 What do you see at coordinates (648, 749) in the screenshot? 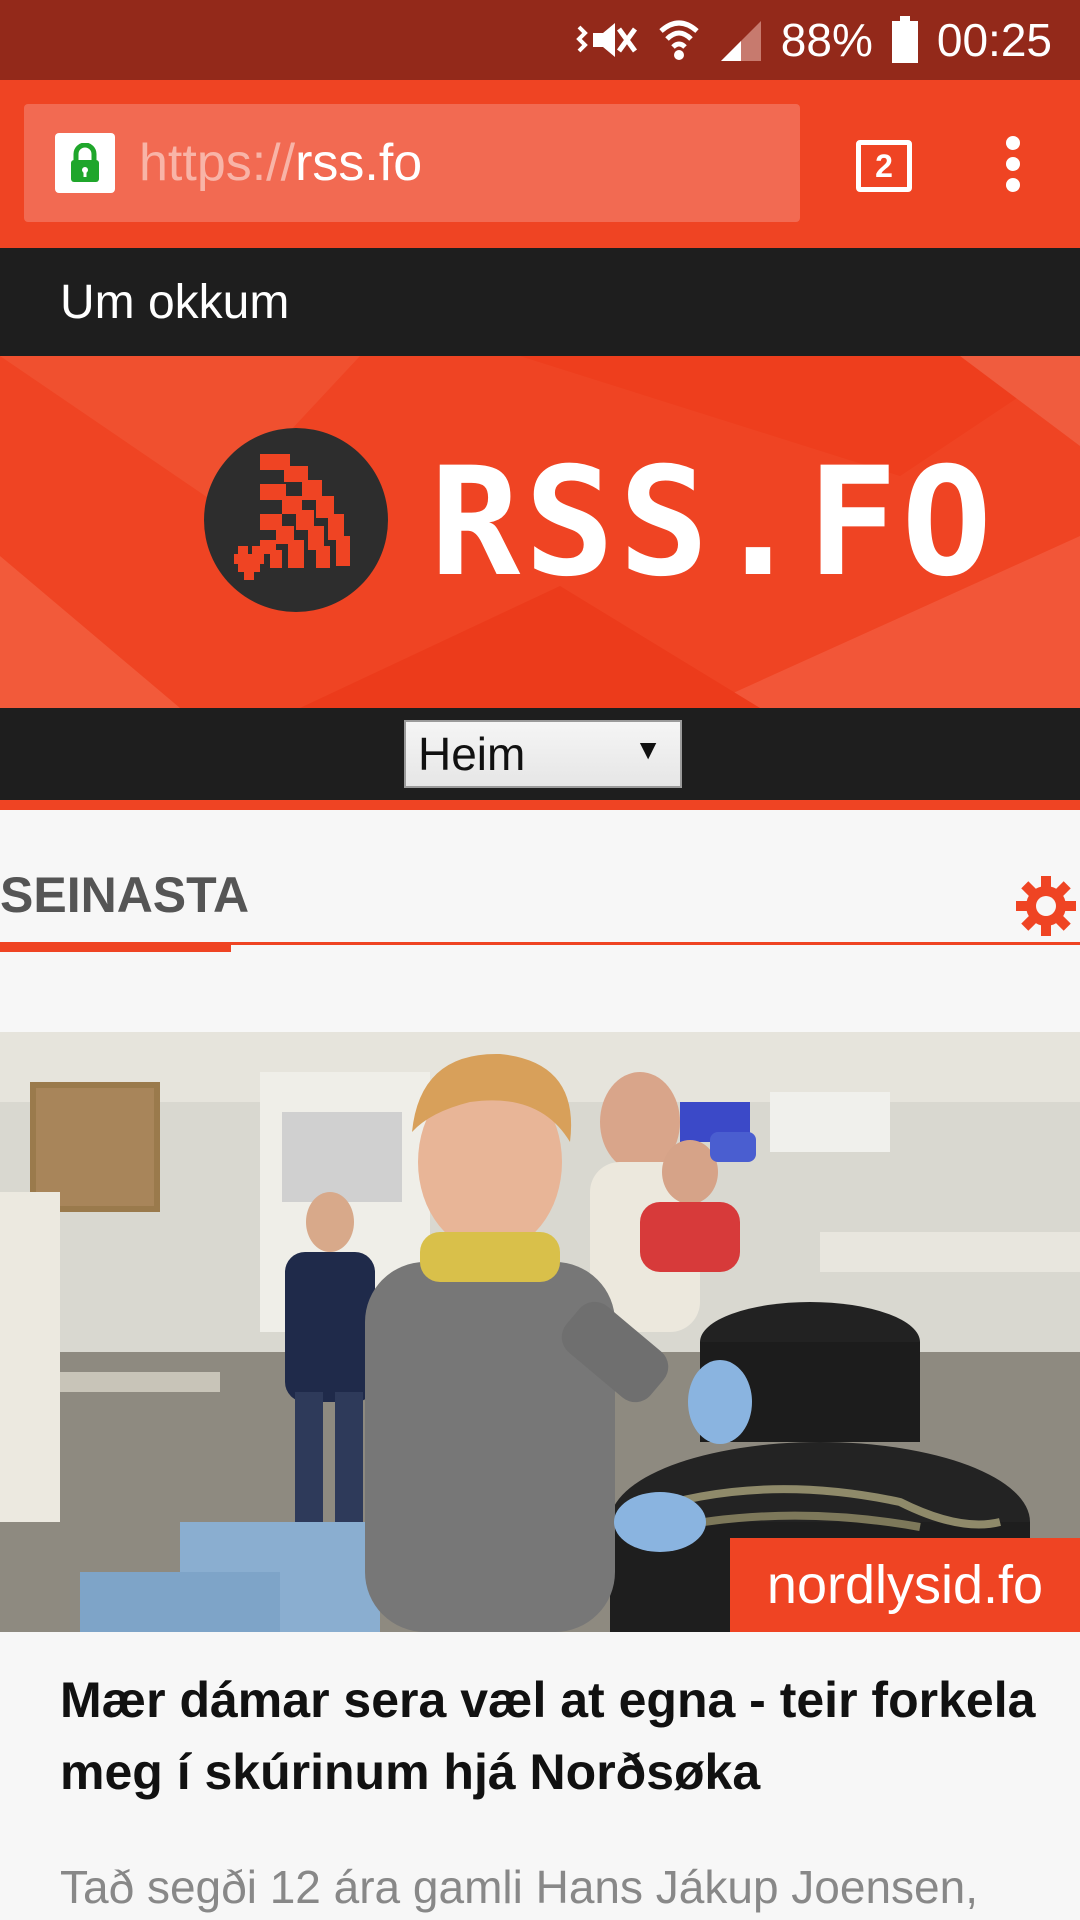
I see `dropdown-arrow-icon: ▼` at bounding box center [648, 749].